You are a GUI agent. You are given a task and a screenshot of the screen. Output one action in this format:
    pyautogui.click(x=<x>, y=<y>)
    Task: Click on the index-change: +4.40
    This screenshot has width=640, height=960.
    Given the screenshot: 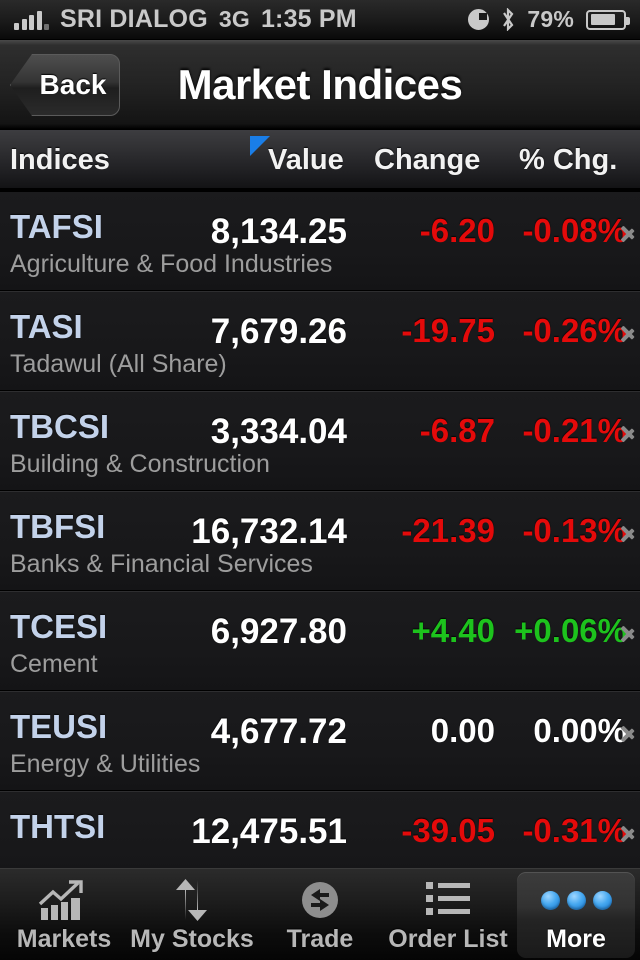 What is the action you would take?
    pyautogui.click(x=453, y=630)
    